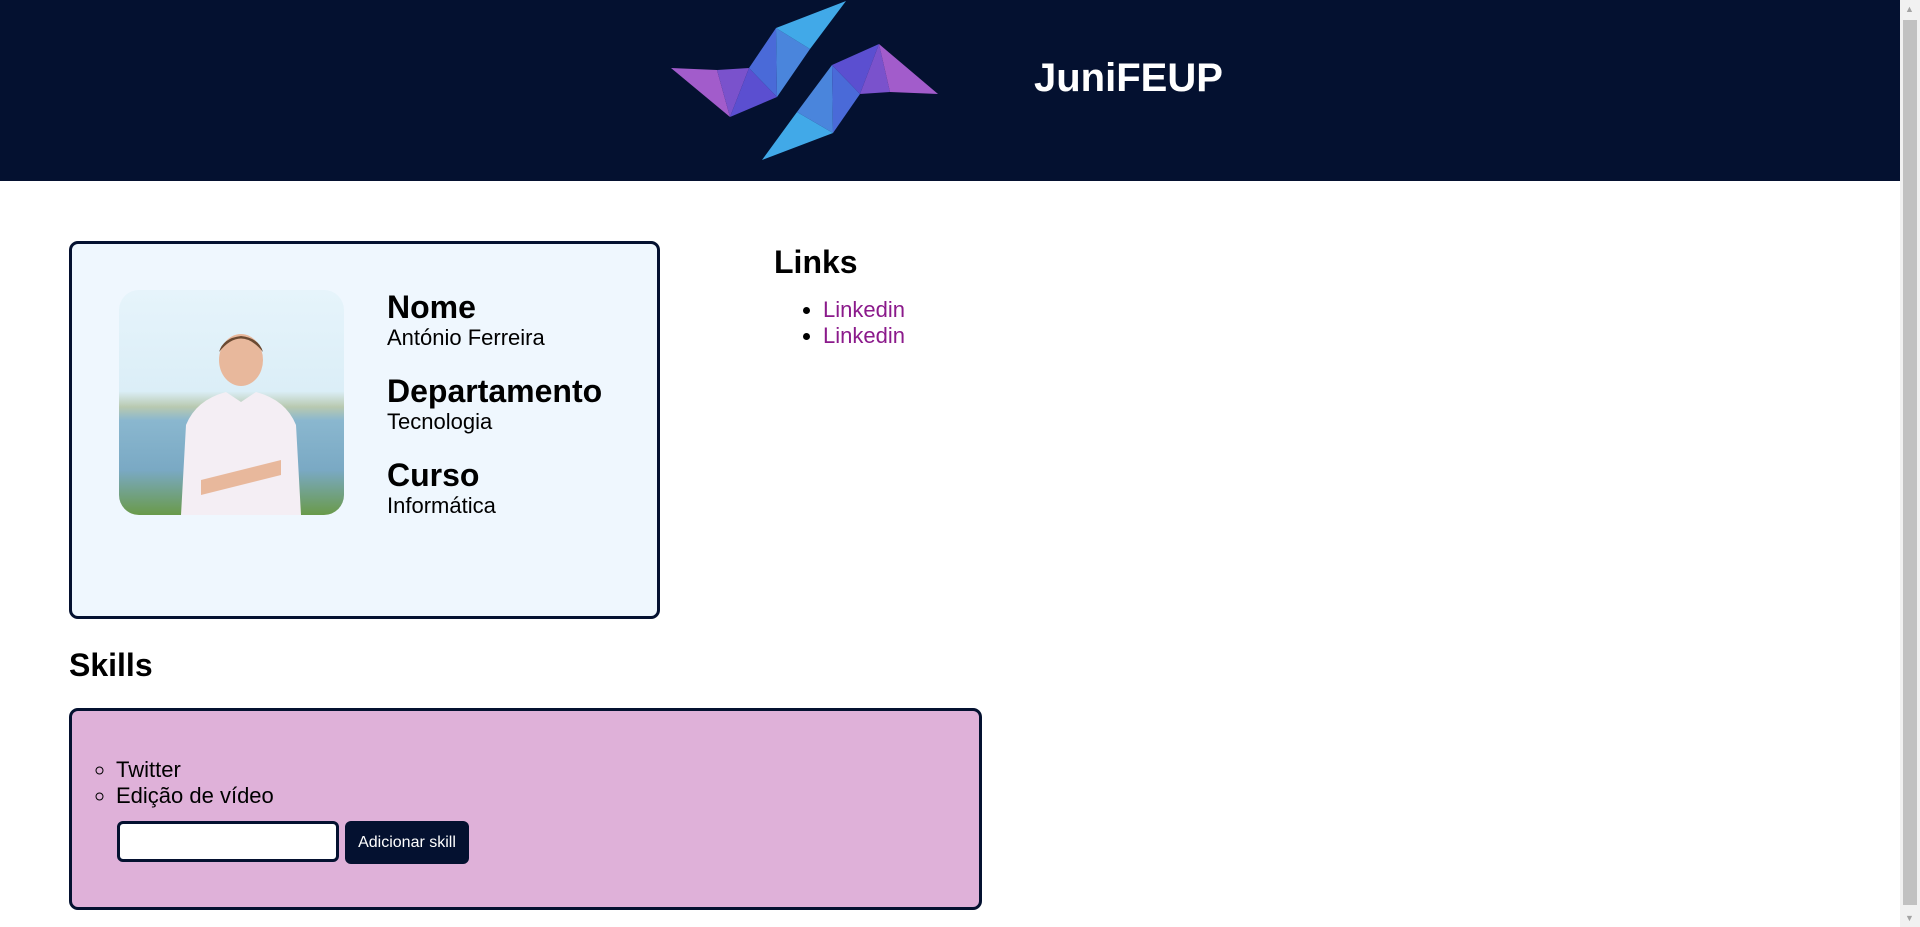 The width and height of the screenshot is (1920, 927). I want to click on department-value: Tecnologia, so click(440, 421).